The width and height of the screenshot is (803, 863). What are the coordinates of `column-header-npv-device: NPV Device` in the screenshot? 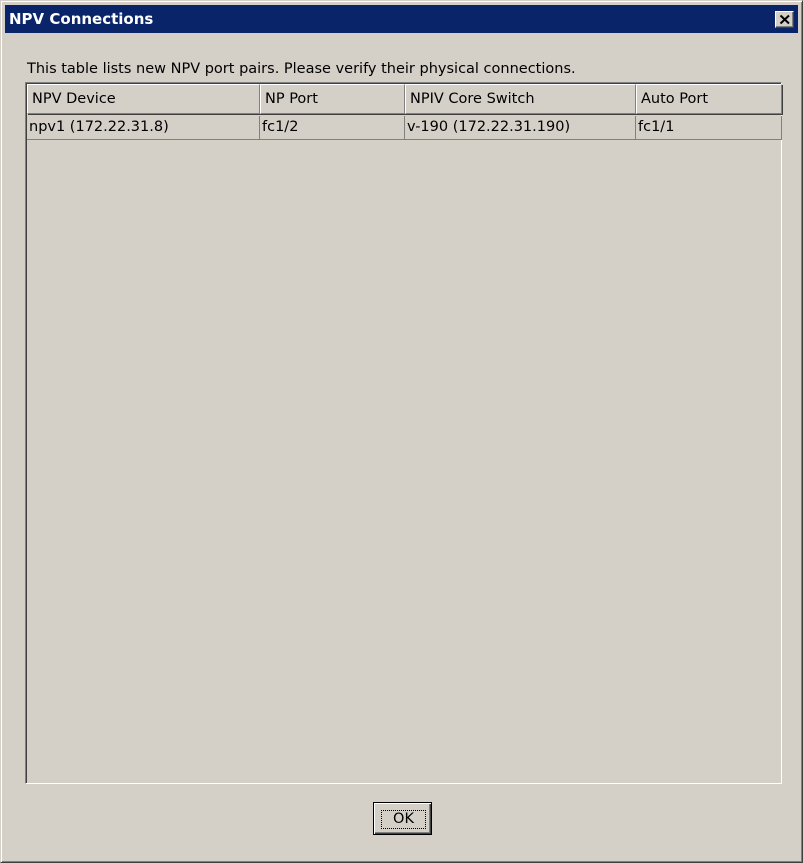 It's located at (143, 99).